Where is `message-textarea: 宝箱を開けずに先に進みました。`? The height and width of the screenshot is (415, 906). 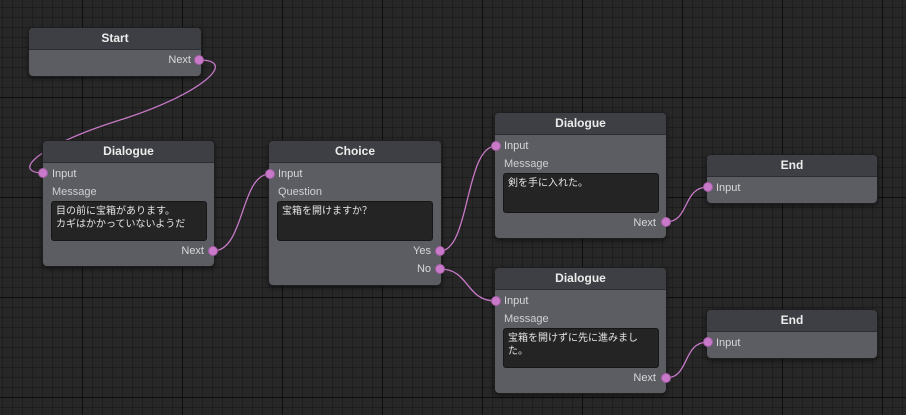 message-textarea: 宝箱を開けずに先に進みました。 is located at coordinates (581, 348).